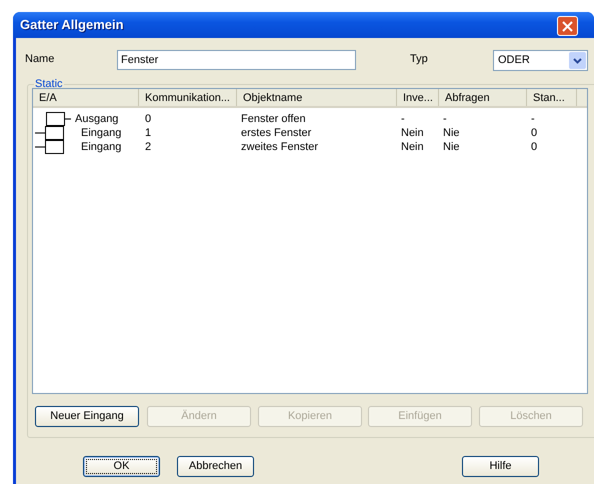  What do you see at coordinates (483, 97) in the screenshot?
I see `column-header: Abfragen` at bounding box center [483, 97].